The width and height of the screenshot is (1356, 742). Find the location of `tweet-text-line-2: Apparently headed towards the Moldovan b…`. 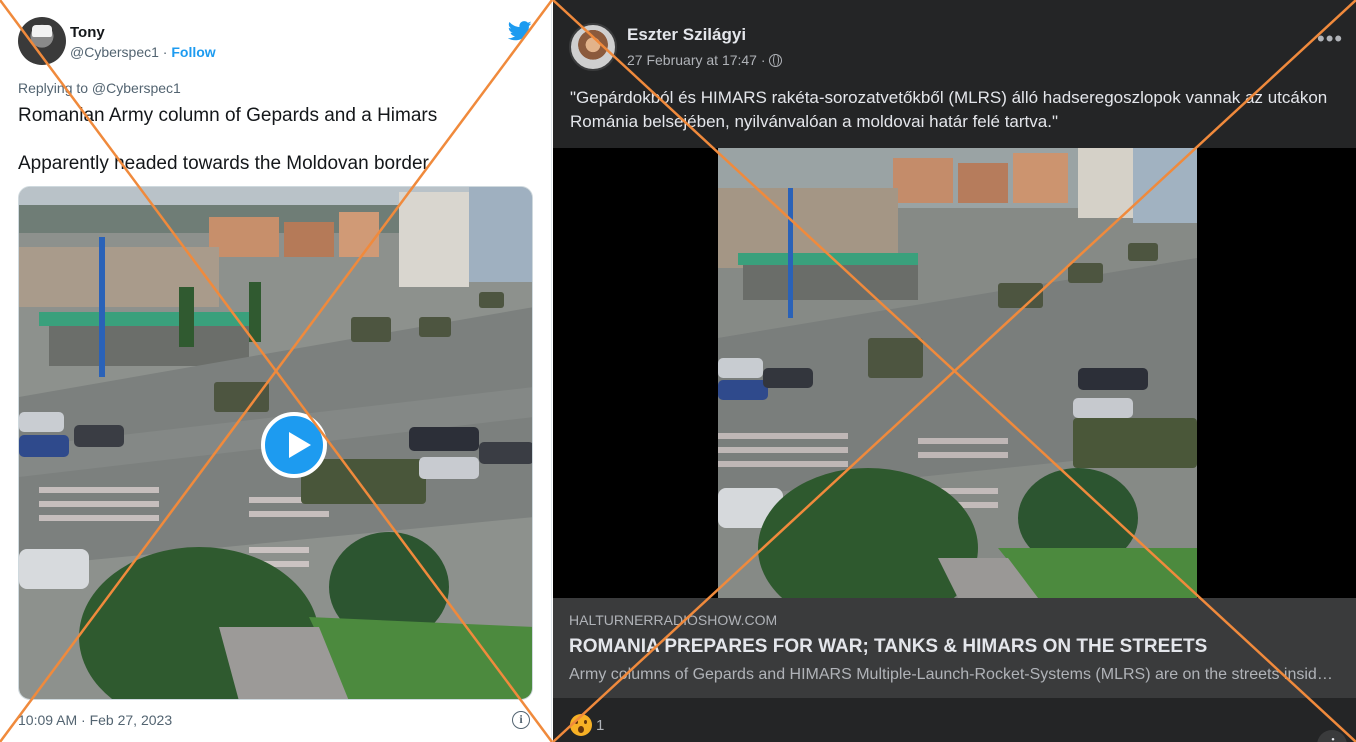

tweet-text-line-2: Apparently headed towards the Moldovan b… is located at coordinates (223, 163).